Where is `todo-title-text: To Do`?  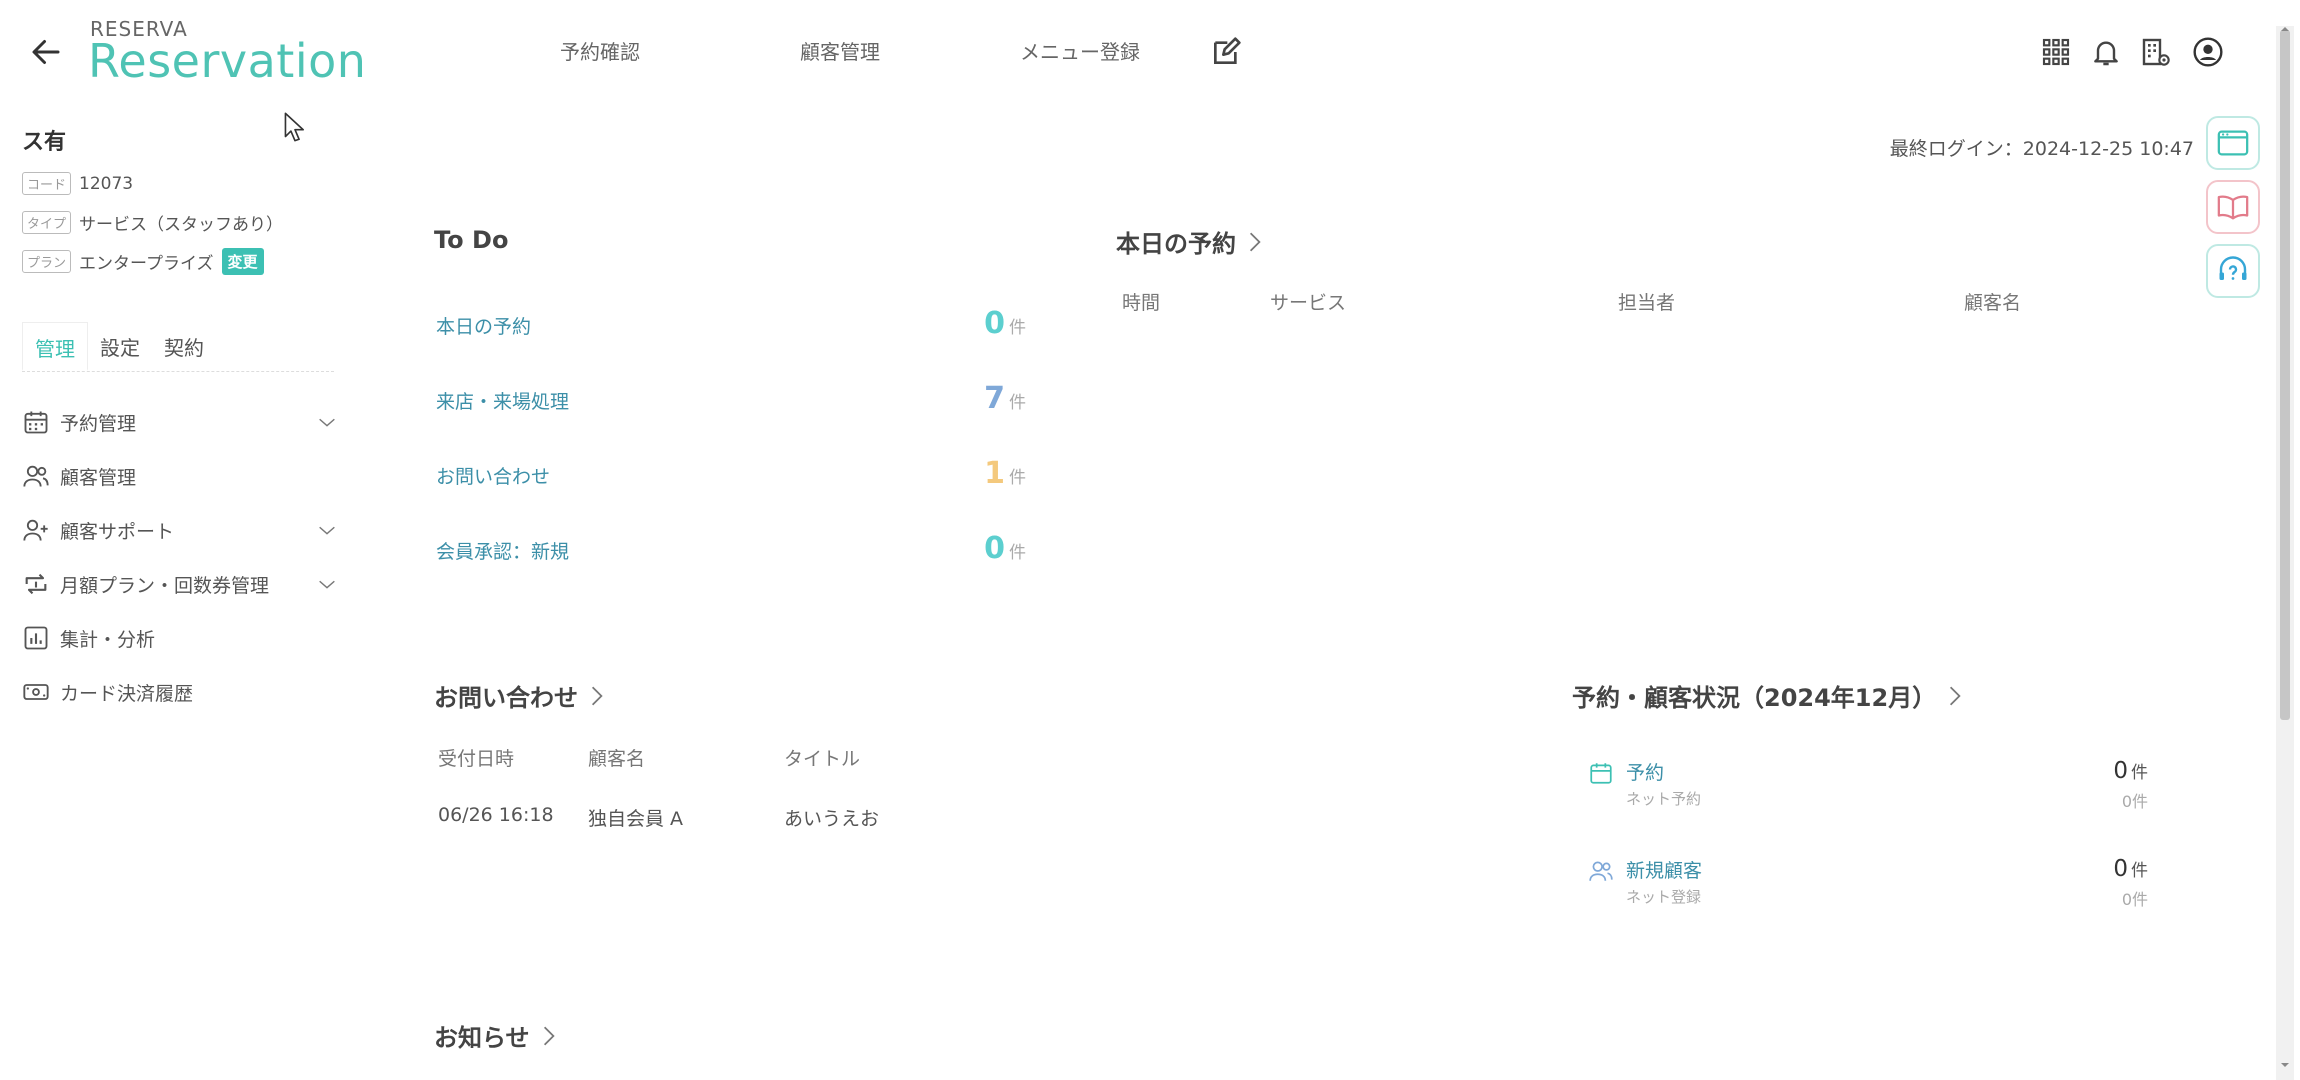 todo-title-text: To Do is located at coordinates (471, 240).